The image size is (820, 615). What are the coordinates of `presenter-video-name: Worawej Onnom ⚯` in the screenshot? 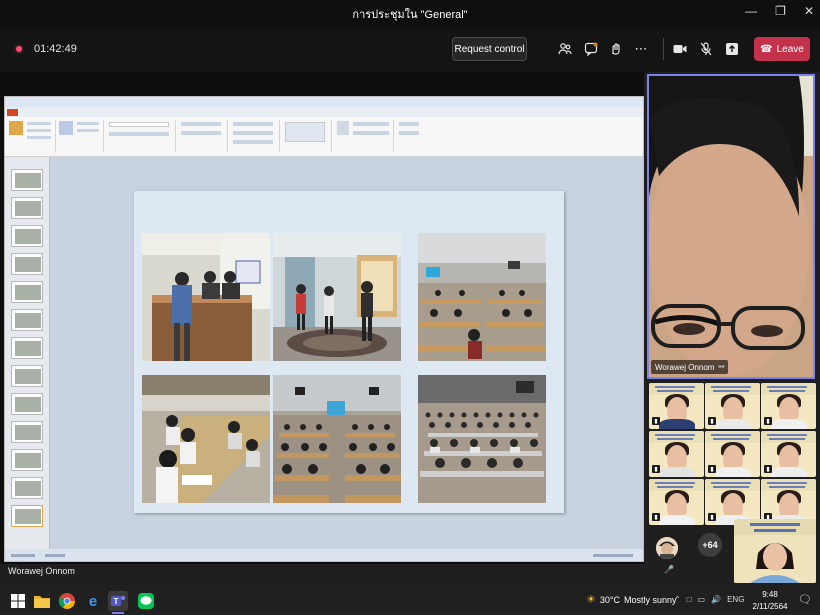 It's located at (690, 367).